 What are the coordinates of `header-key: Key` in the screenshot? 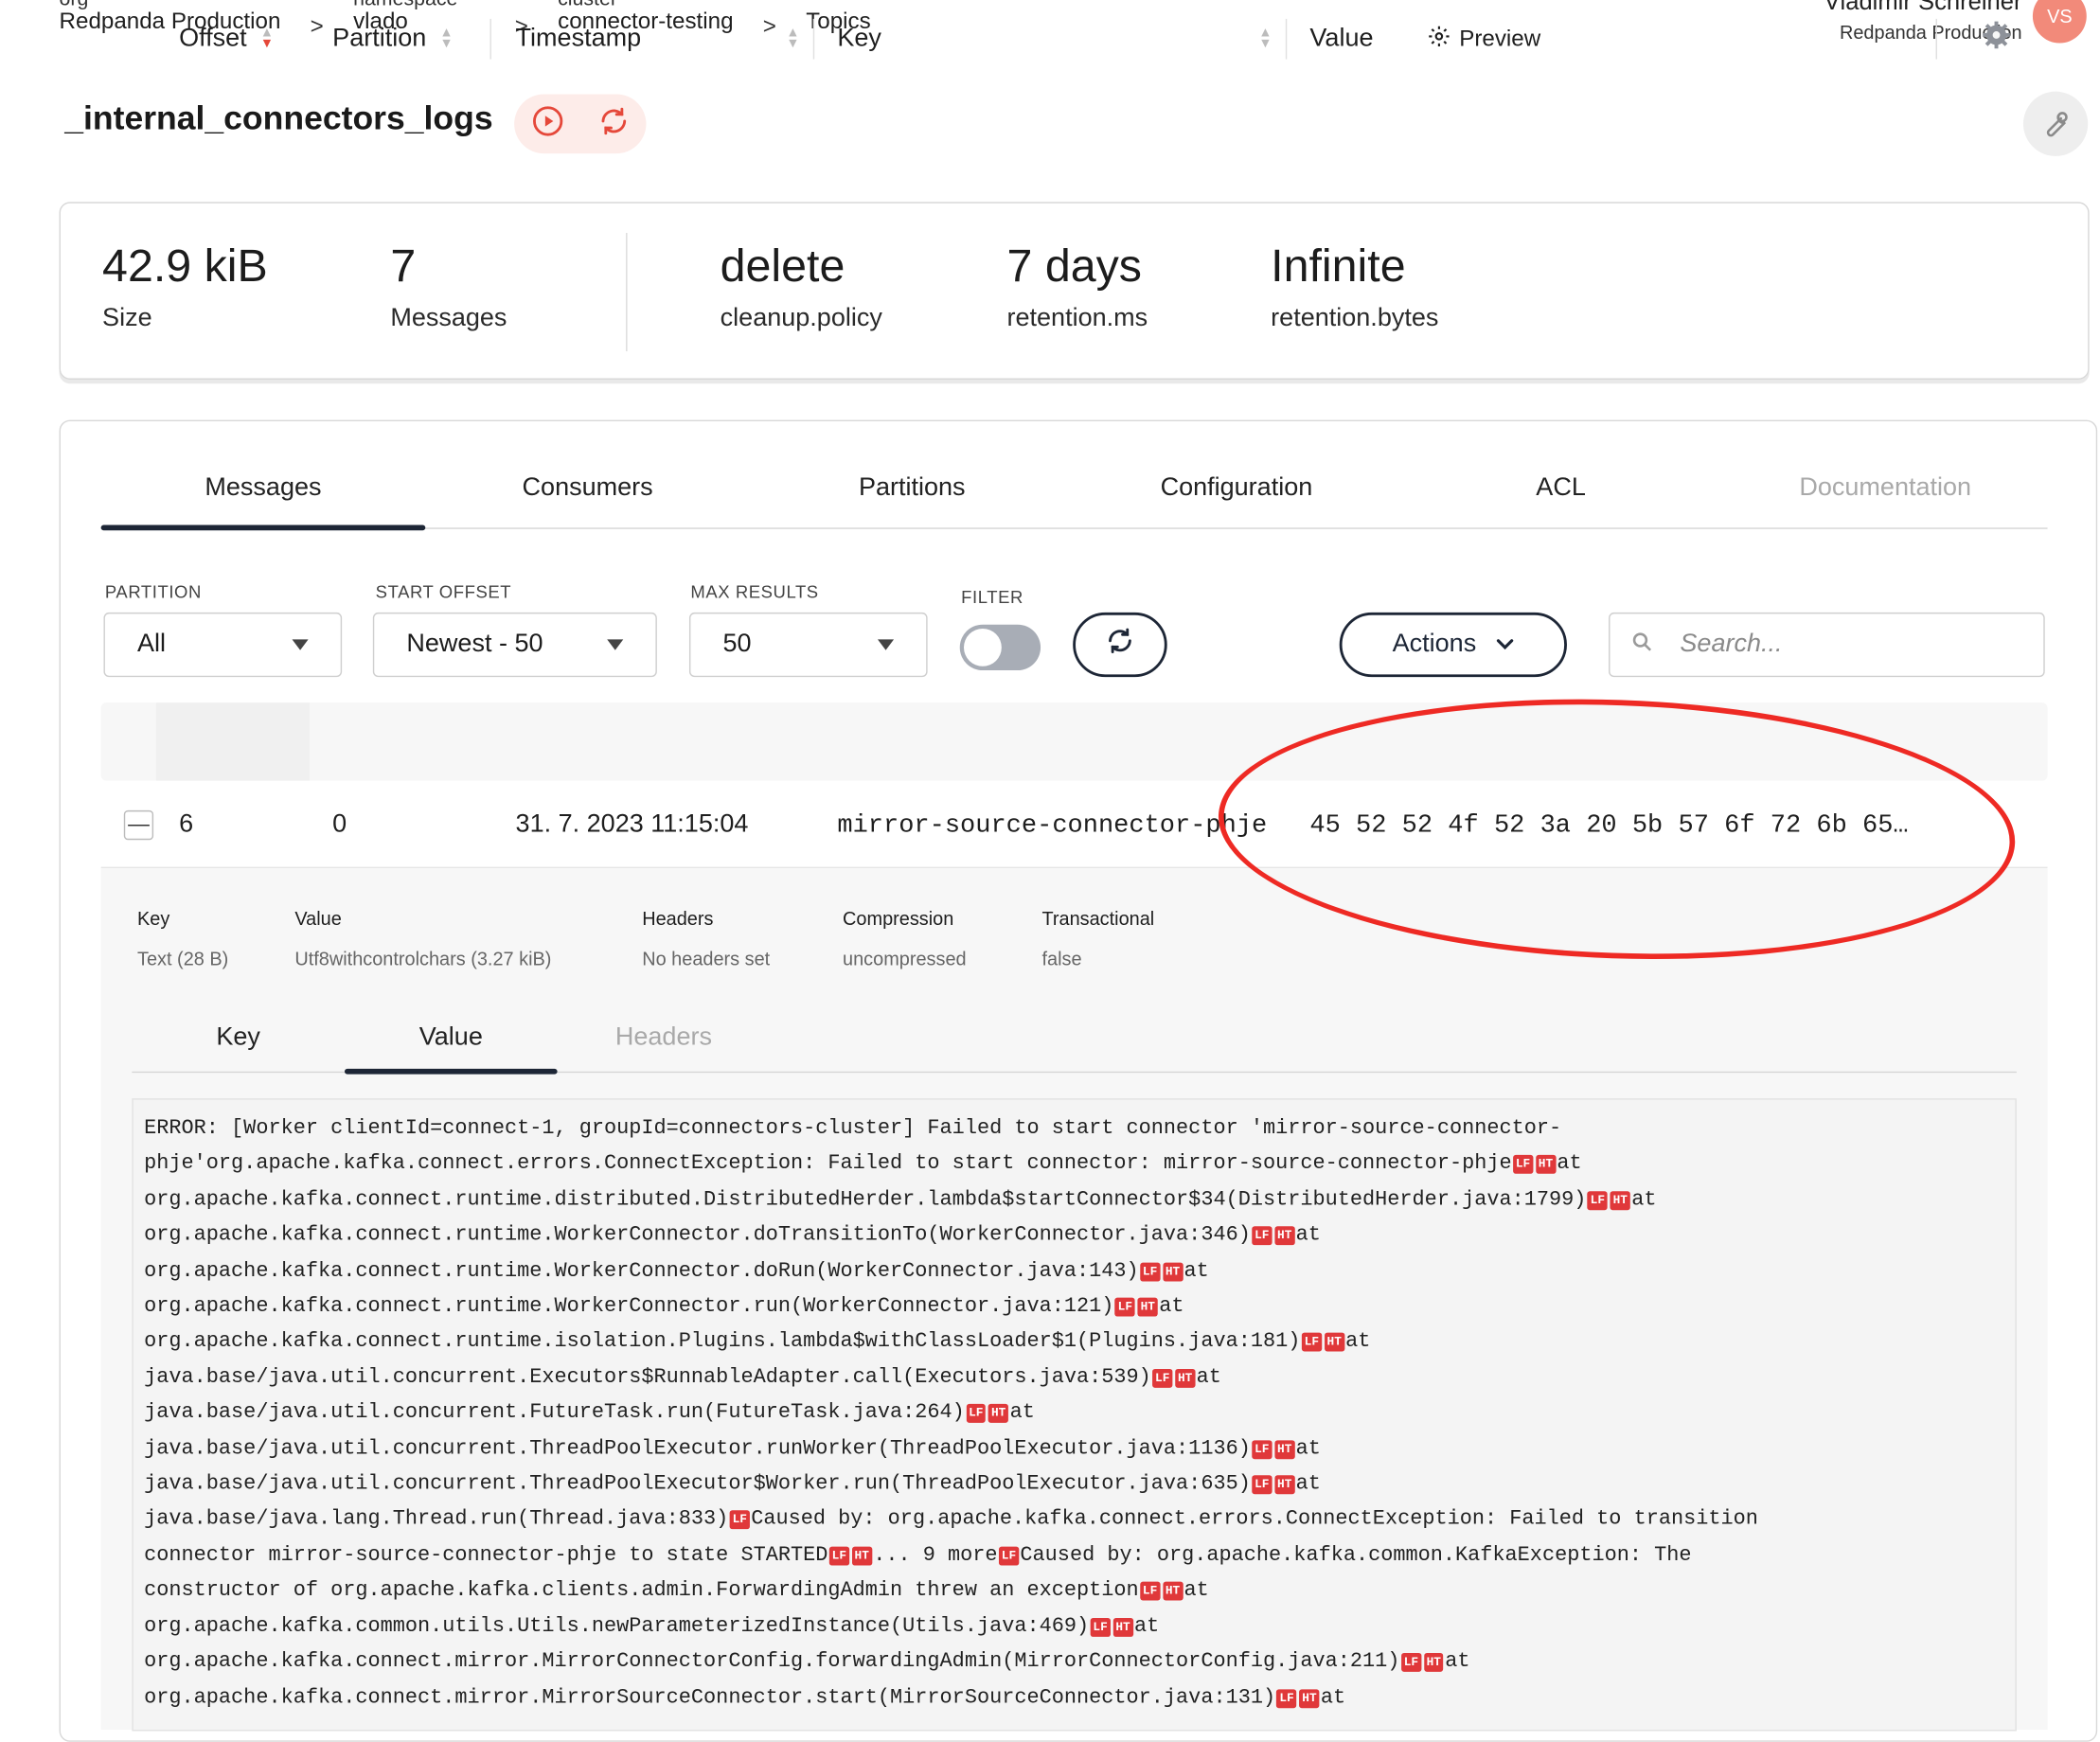 It's located at (859, 39).